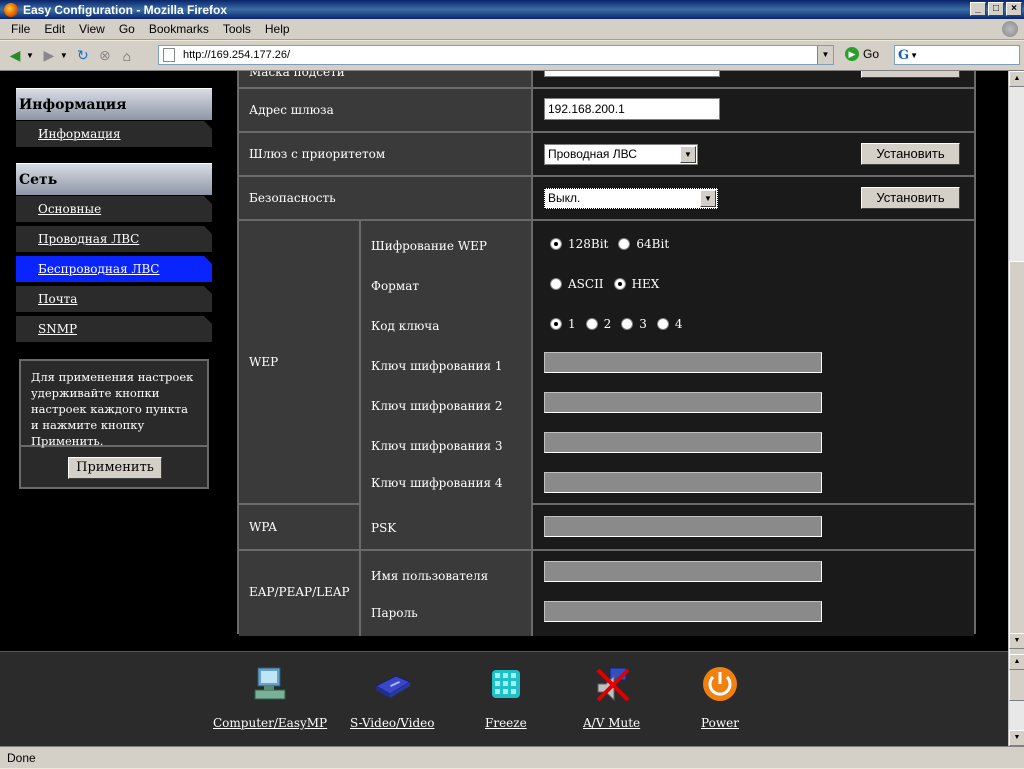 This screenshot has width=1024, height=769. I want to click on psk-input, so click(683, 526).